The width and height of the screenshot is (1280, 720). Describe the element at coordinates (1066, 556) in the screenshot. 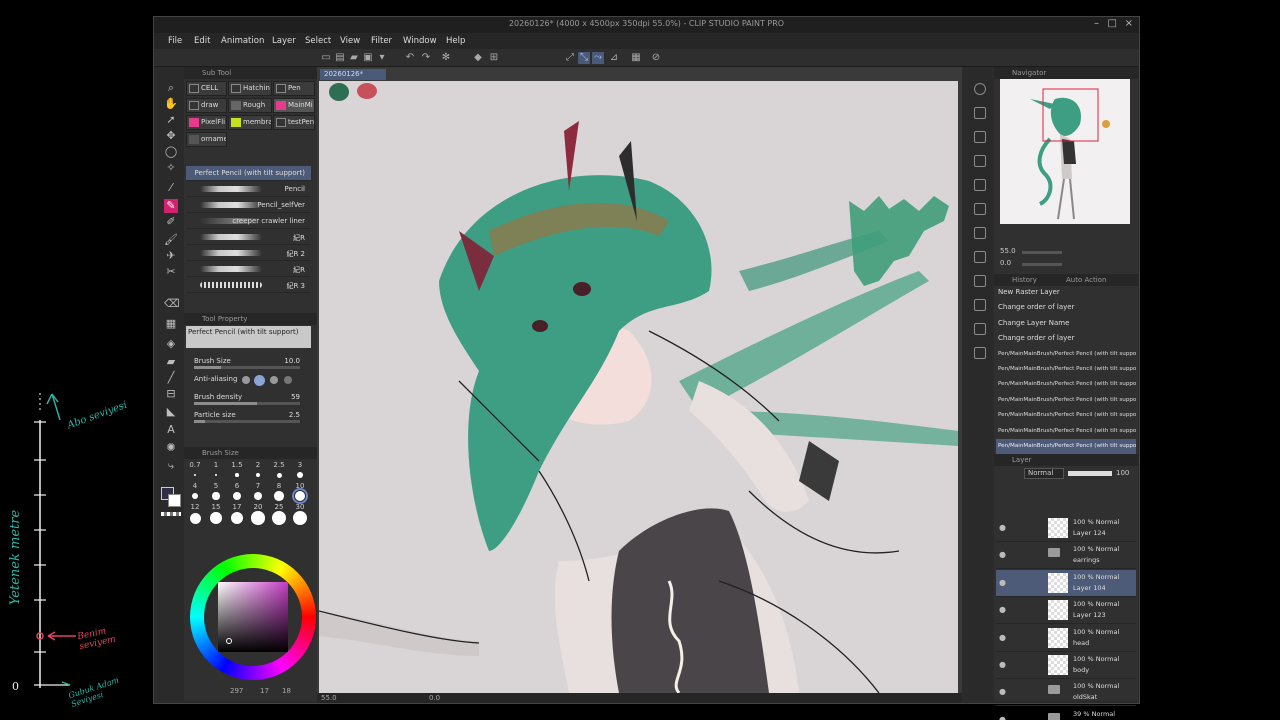

I see `layer-row: ● 100 % Normal earrings` at that location.